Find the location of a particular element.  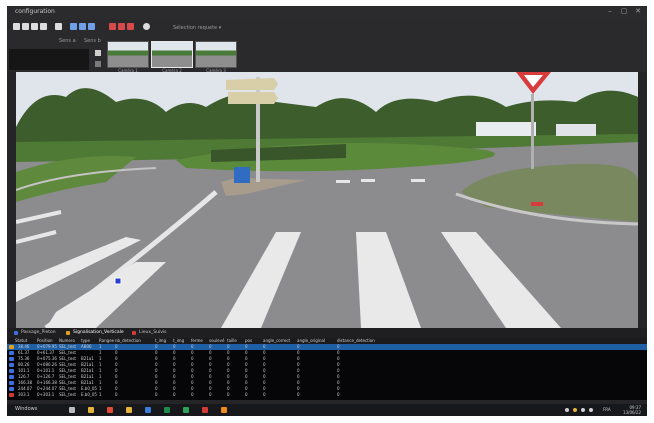

table-cell: 0+303.1 is located at coordinates (46, 394).